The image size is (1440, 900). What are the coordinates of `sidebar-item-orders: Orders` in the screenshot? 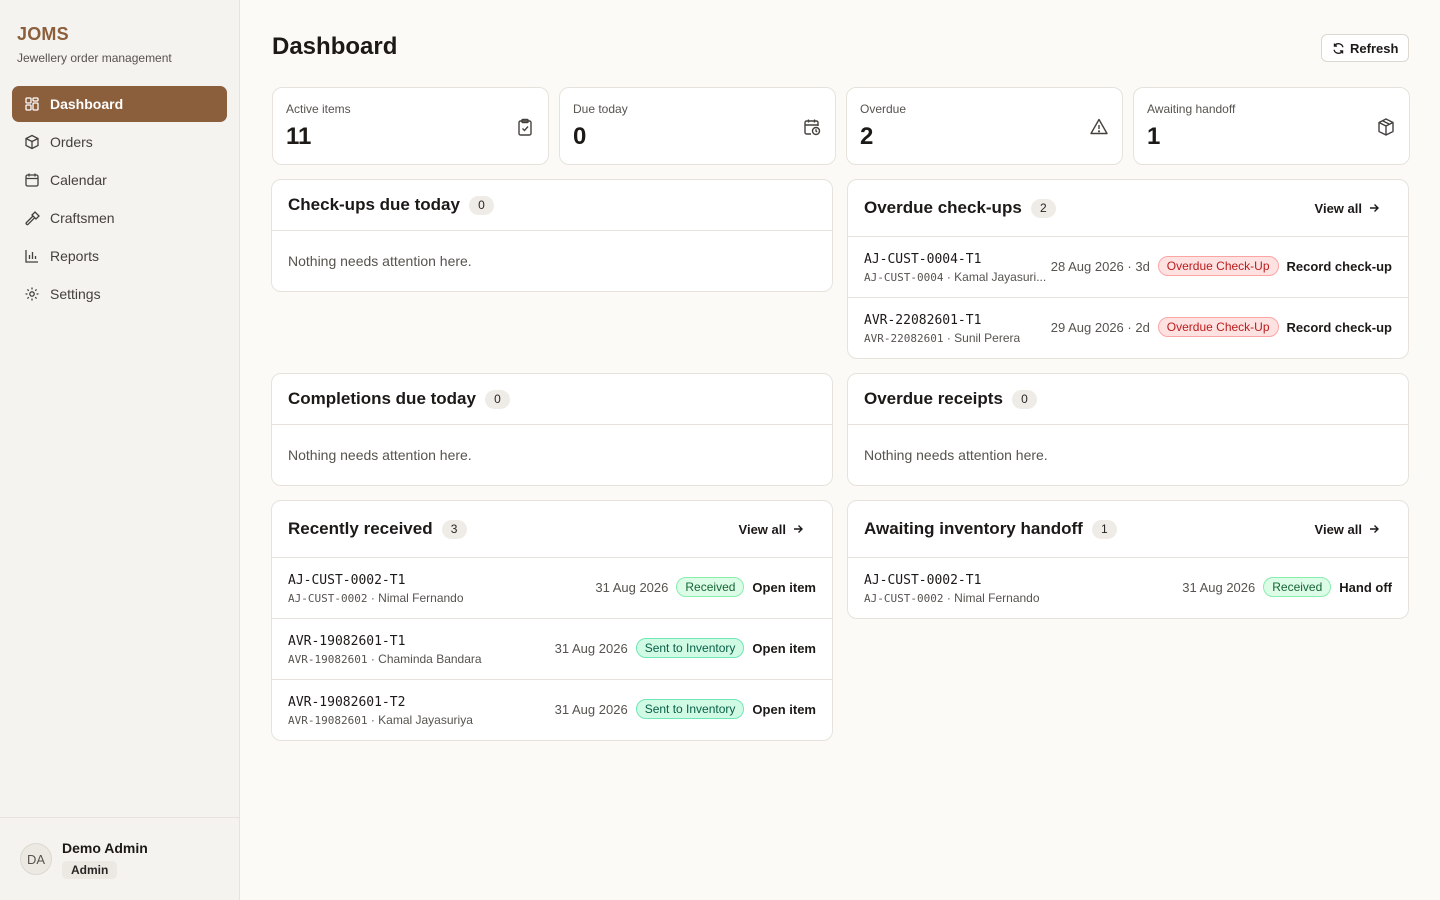 It's located at (119, 142).